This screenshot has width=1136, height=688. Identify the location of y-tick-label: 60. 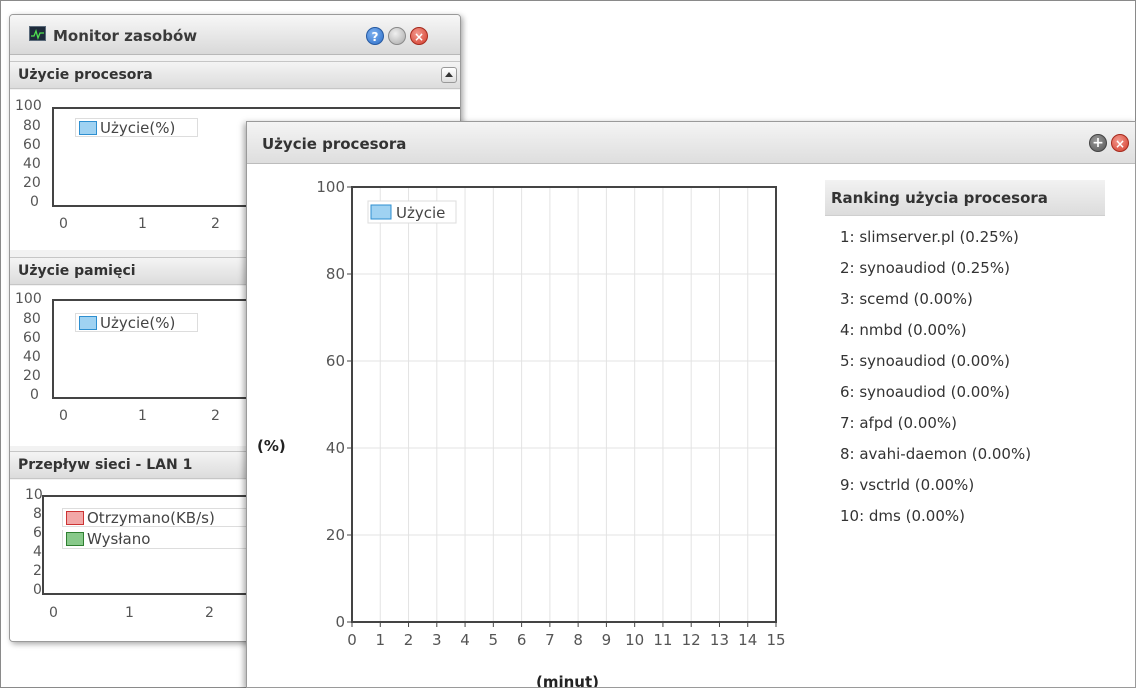
(335, 361).